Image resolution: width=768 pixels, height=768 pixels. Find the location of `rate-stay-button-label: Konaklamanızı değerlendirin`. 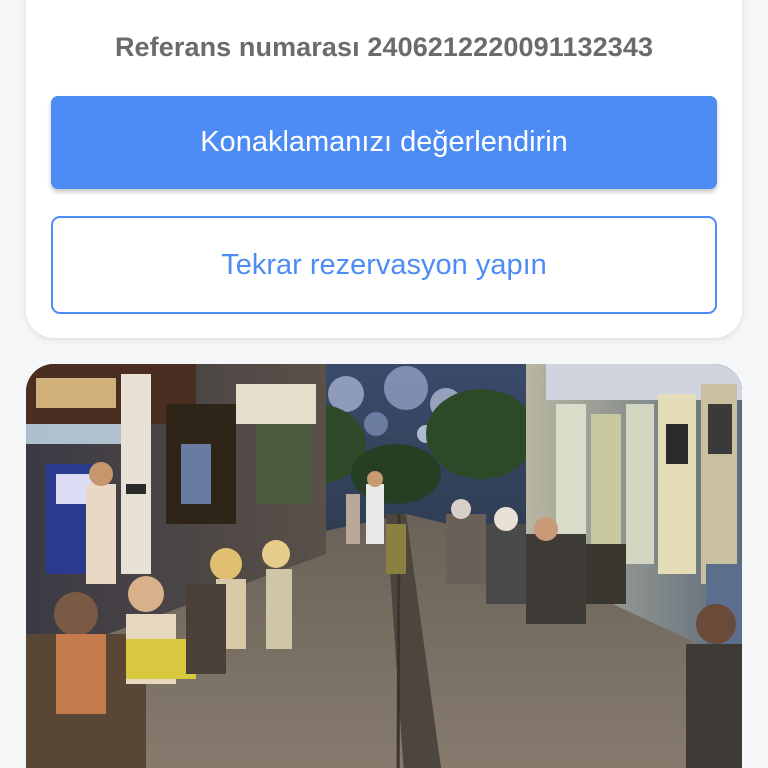

rate-stay-button-label: Konaklamanızı değerlendirin is located at coordinates (384, 142).